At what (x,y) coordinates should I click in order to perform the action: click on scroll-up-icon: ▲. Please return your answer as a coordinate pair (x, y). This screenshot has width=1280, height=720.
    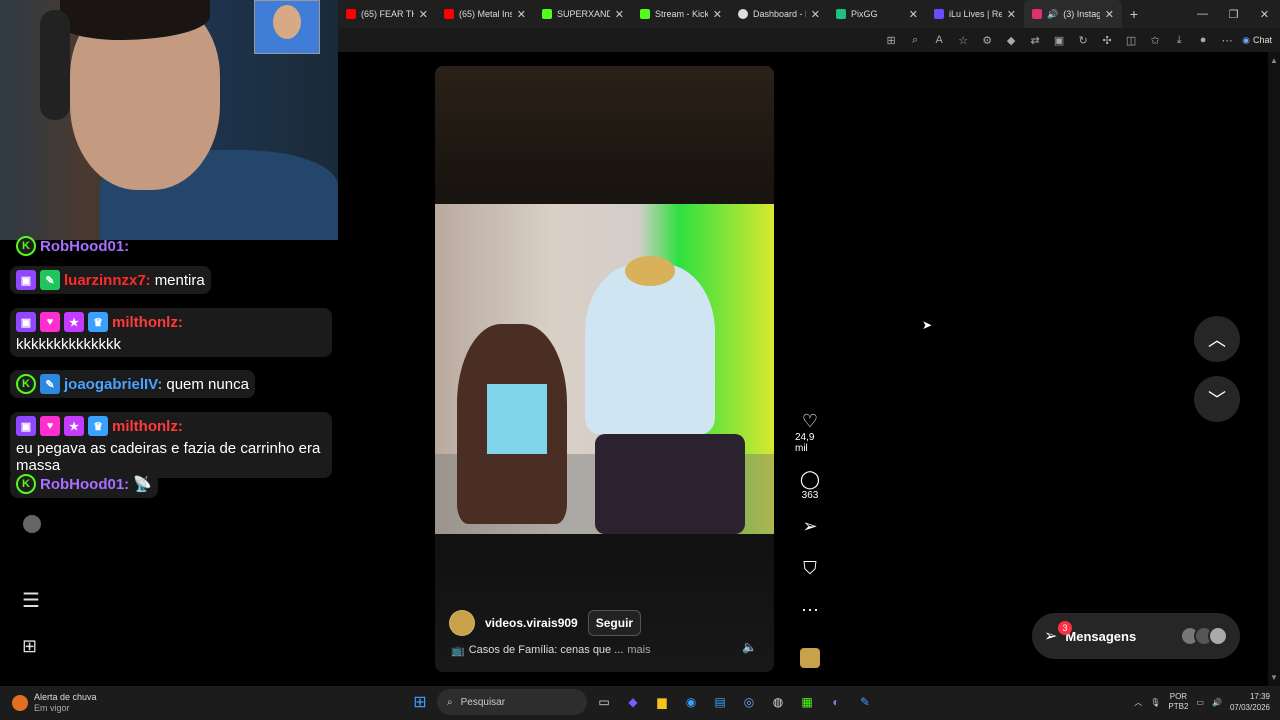
    Looking at the image, I should click on (1274, 60).